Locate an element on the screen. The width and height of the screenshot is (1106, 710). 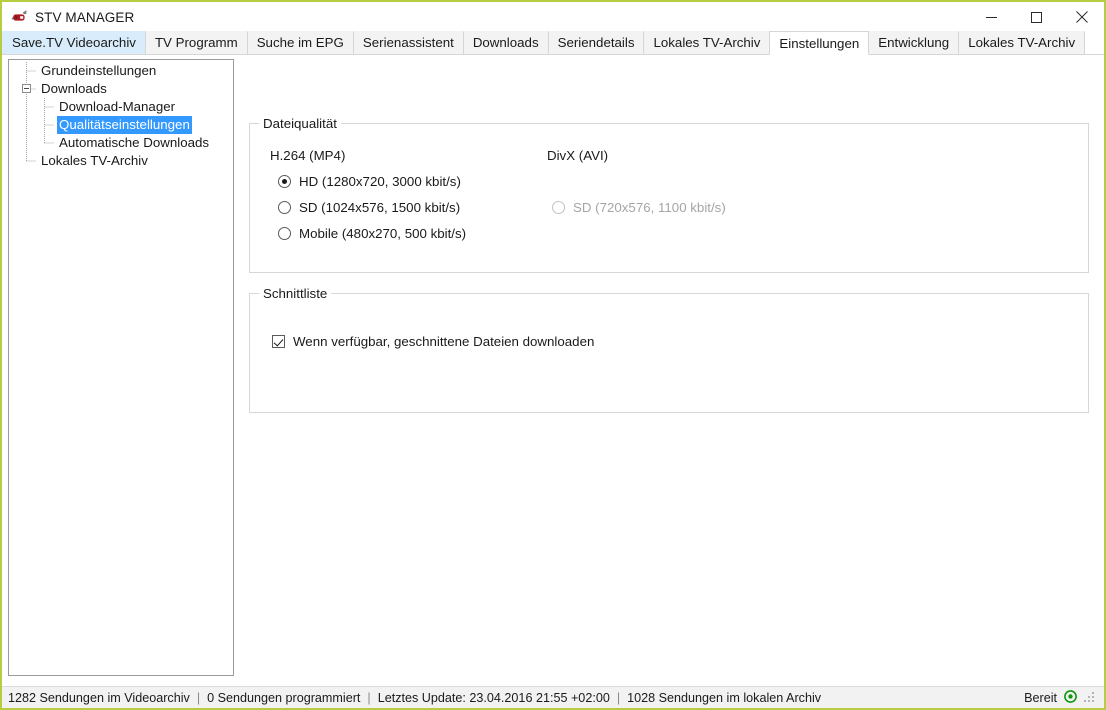
tab-save-tv-videoarchiv: Save.TV Videoarchiv is located at coordinates (74, 42).